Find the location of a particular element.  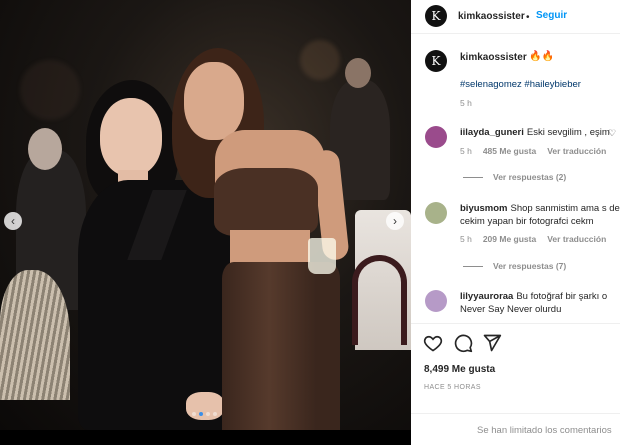

comment-username: biyusmom is located at coordinates (484, 208).